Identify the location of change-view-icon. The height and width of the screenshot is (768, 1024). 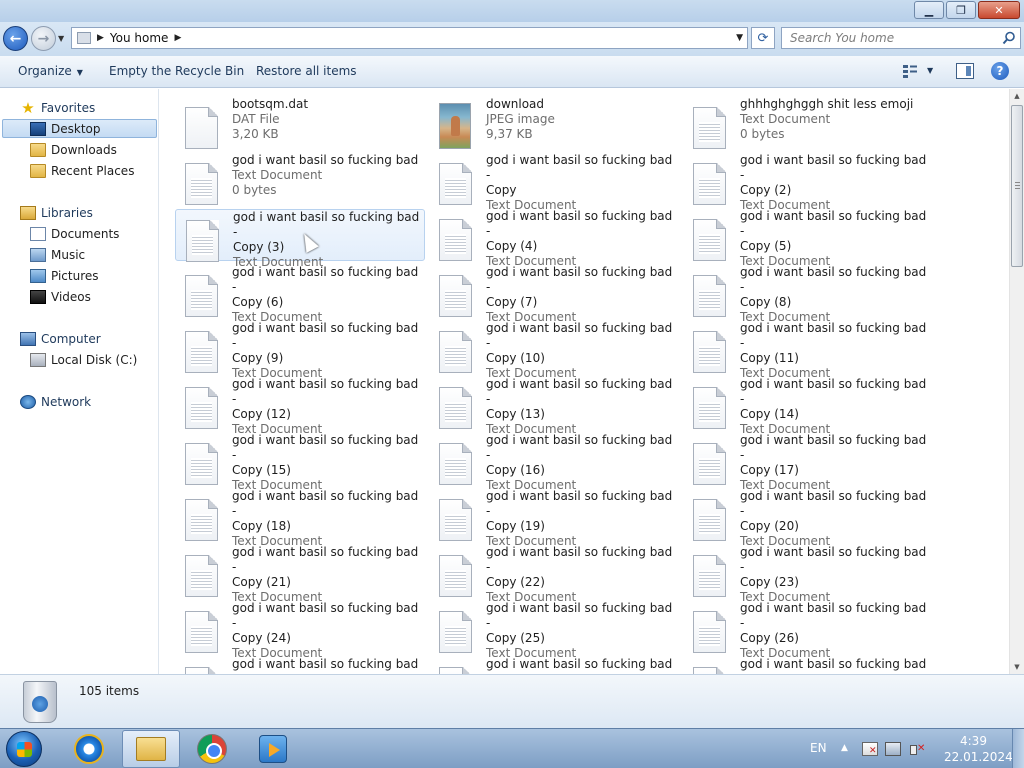
(910, 71).